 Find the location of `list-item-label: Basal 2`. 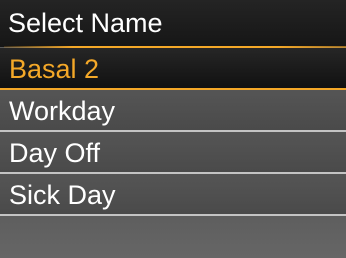

list-item-label: Basal 2 is located at coordinates (54, 69).